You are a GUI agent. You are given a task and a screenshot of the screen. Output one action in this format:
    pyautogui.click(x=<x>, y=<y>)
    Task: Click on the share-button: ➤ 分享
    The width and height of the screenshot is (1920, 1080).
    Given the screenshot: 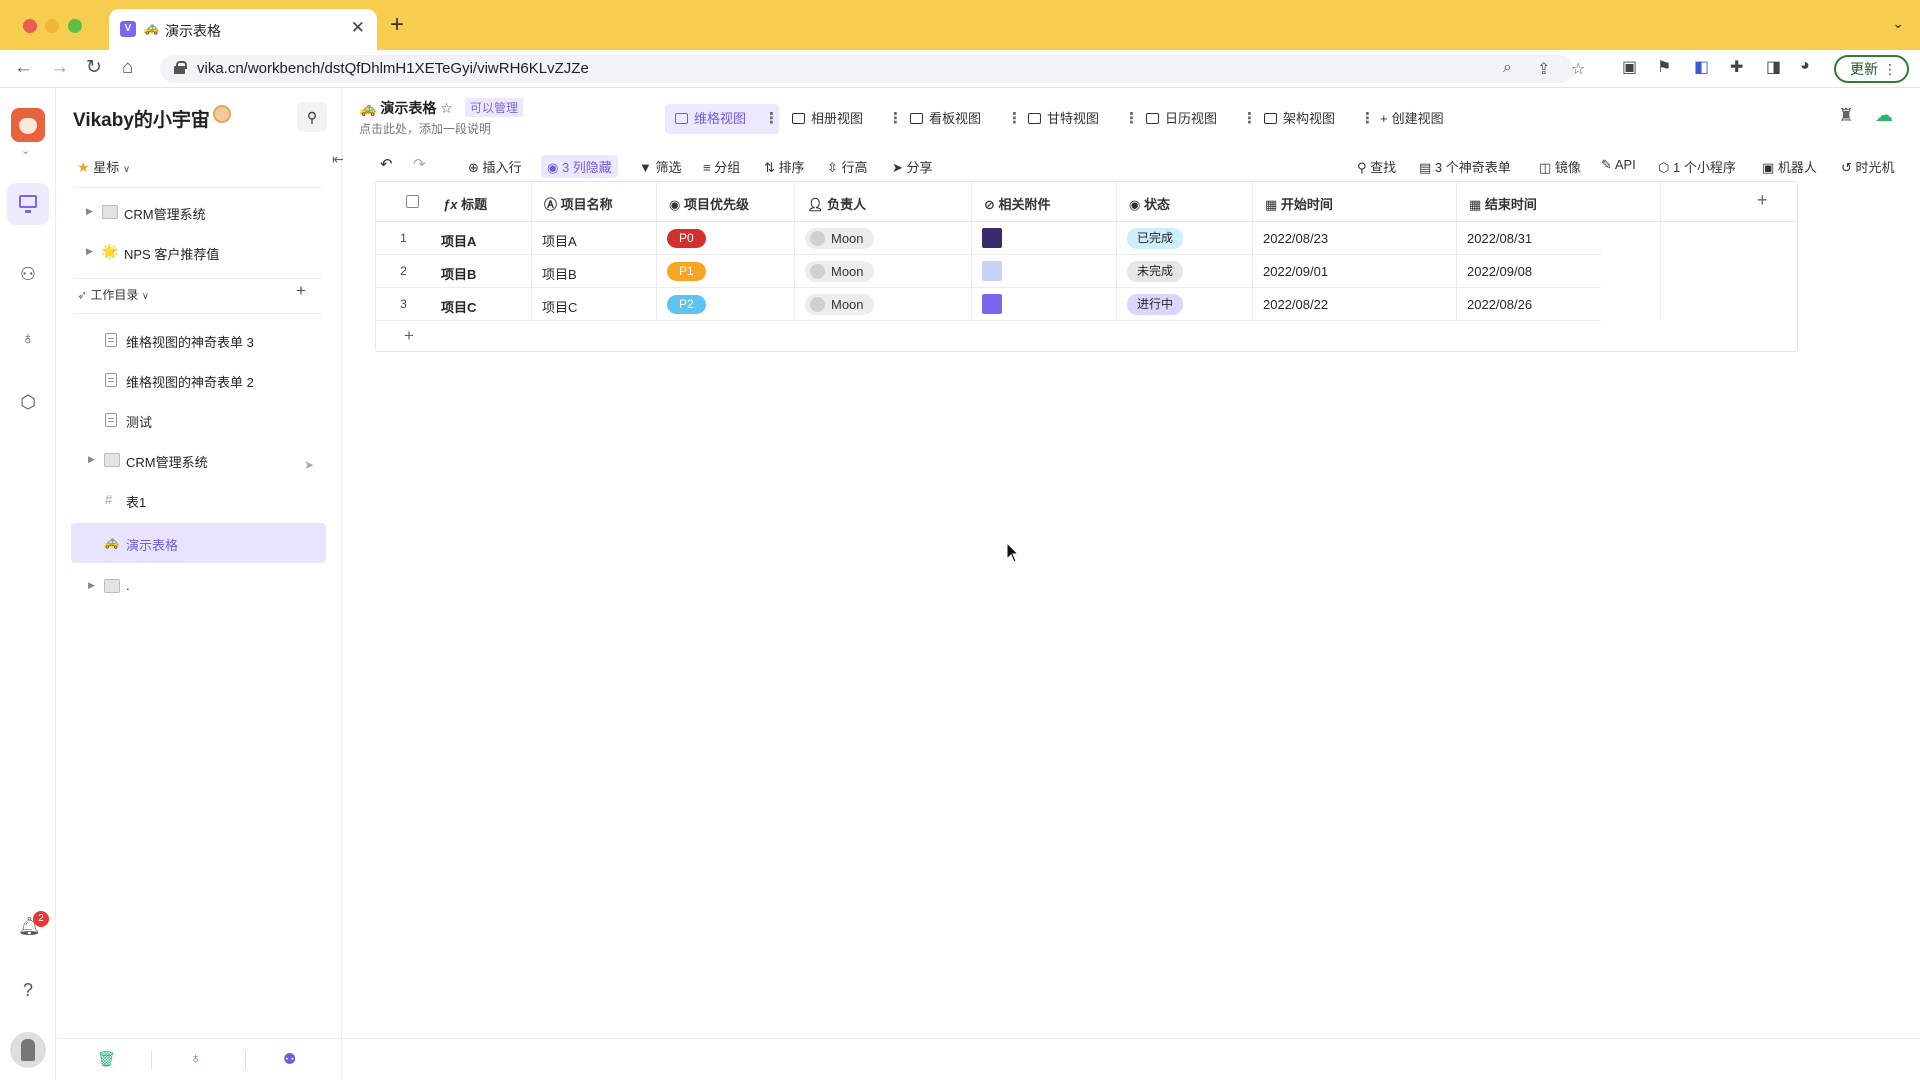 What is the action you would take?
    pyautogui.click(x=912, y=166)
    